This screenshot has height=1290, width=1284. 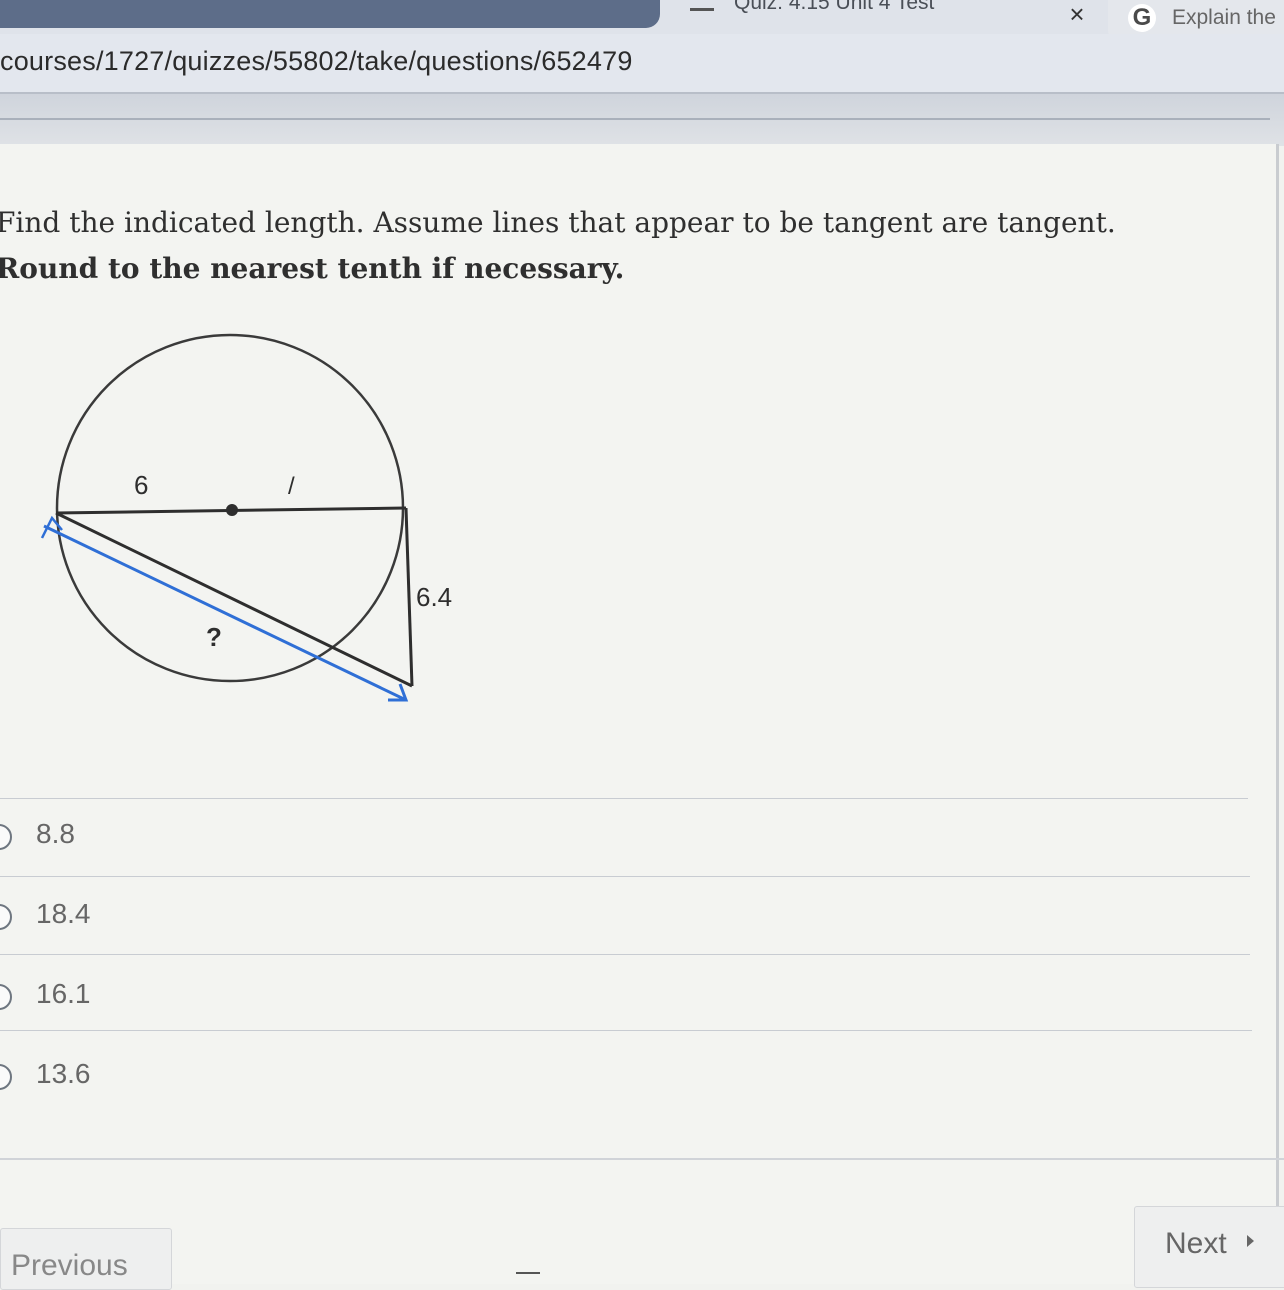 What do you see at coordinates (409, 597) in the screenshot?
I see `tangent-segment` at bounding box center [409, 597].